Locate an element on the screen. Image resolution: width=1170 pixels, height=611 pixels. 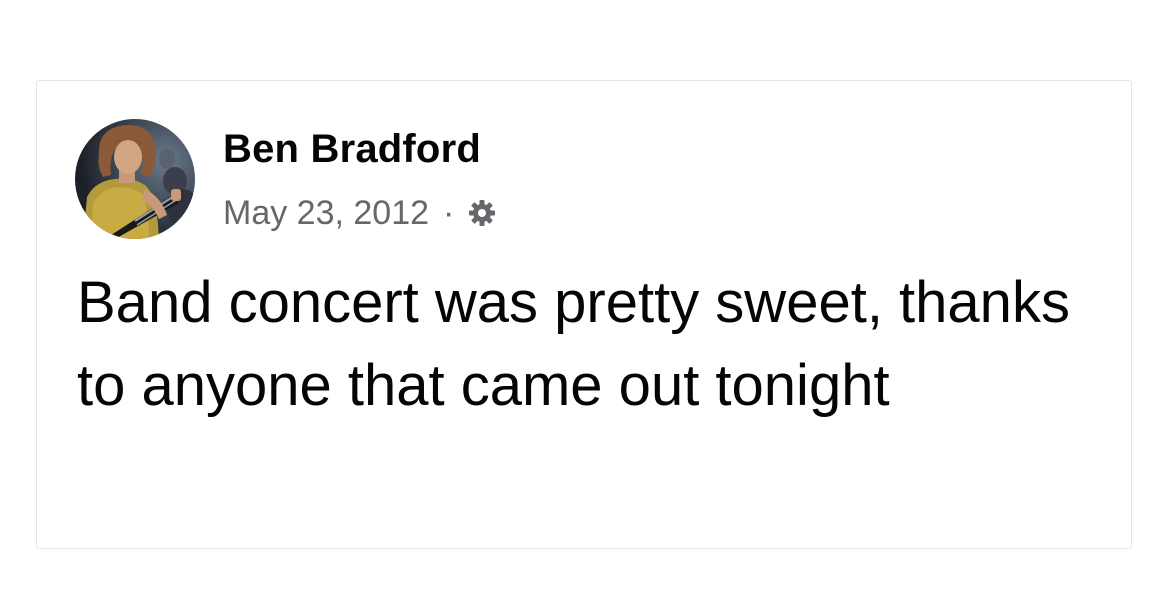
gear-icon is located at coordinates (482, 213).